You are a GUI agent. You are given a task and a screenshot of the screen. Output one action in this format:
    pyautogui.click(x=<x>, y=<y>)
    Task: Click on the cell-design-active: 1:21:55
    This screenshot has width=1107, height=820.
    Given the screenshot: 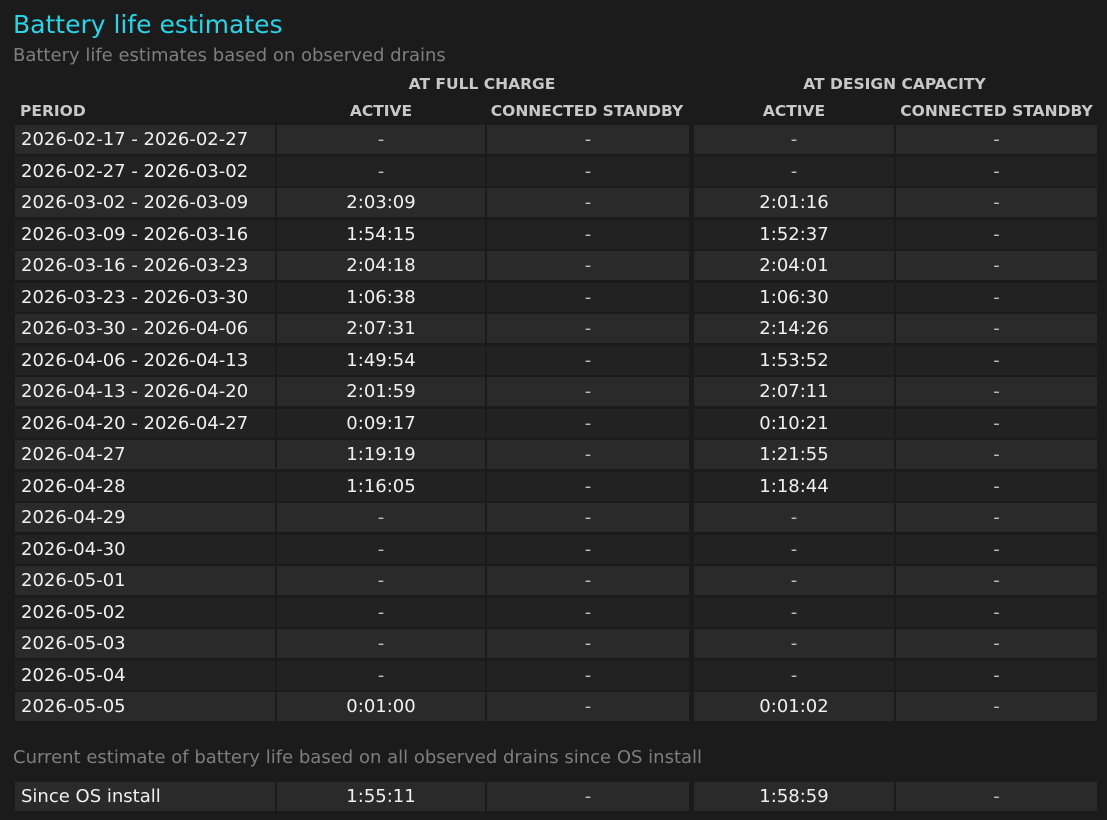 What is the action you would take?
    pyautogui.click(x=794, y=454)
    